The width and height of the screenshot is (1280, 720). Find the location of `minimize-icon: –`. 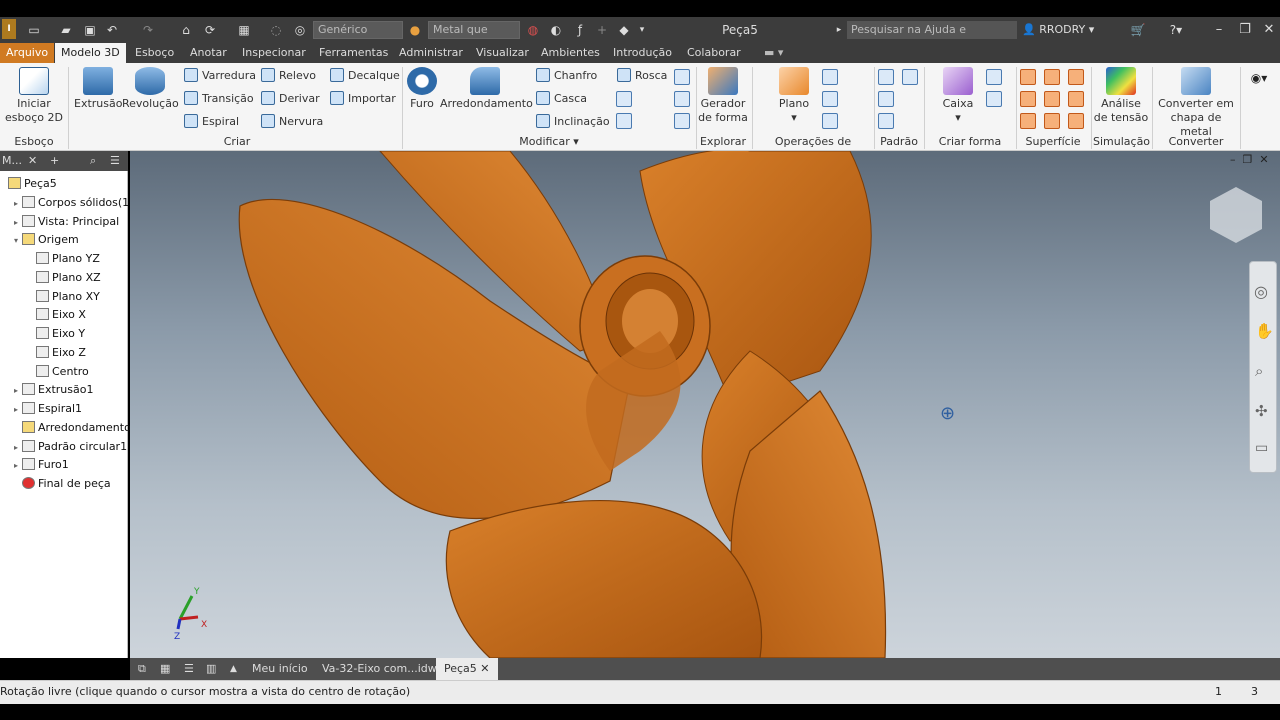

minimize-icon: – is located at coordinates (1219, 30).